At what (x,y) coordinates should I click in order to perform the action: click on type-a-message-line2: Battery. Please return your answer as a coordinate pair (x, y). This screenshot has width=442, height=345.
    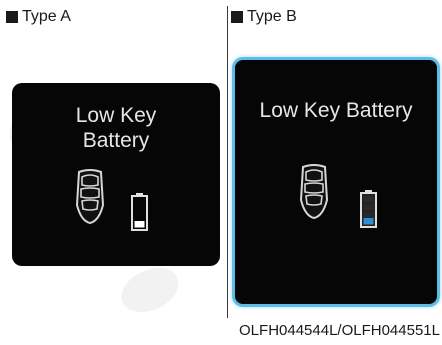
    Looking at the image, I should click on (116, 140).